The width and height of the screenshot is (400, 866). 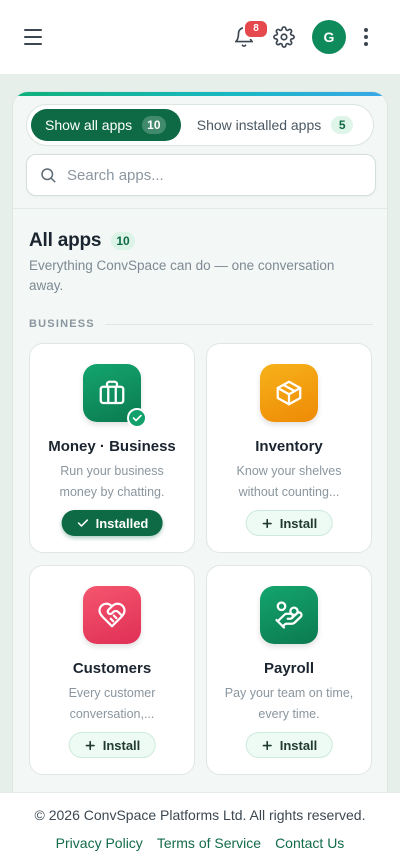 What do you see at coordinates (48, 175) in the screenshot?
I see `search-icon` at bounding box center [48, 175].